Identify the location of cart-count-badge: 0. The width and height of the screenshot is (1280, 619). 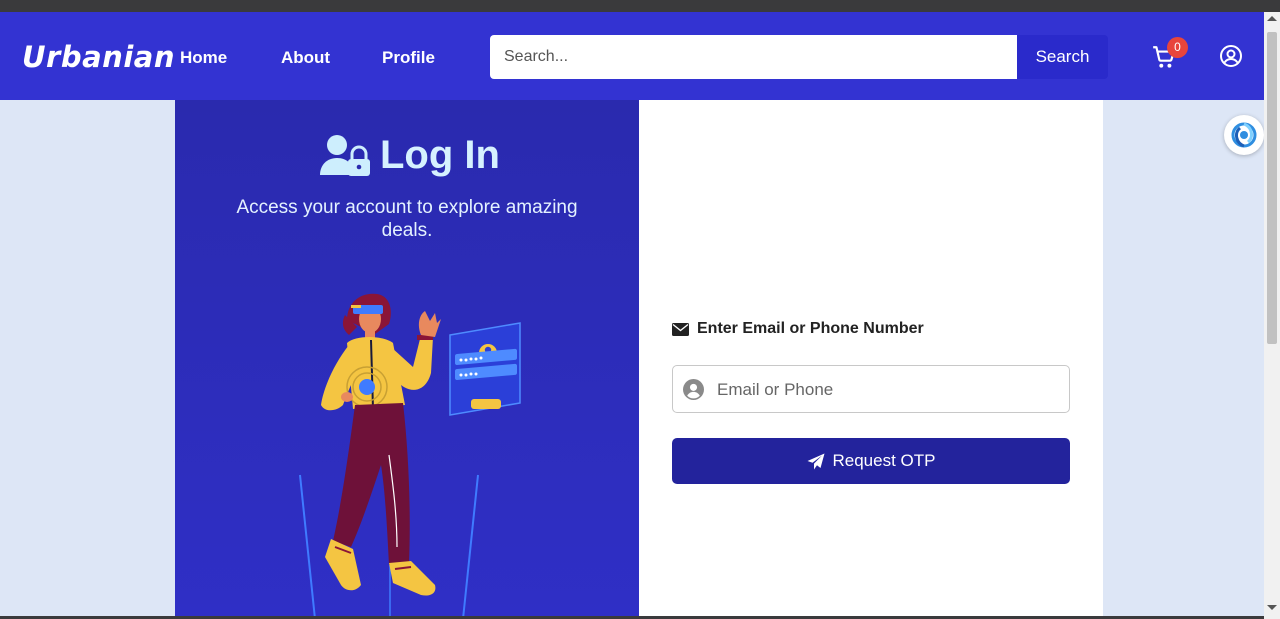
(1177, 47).